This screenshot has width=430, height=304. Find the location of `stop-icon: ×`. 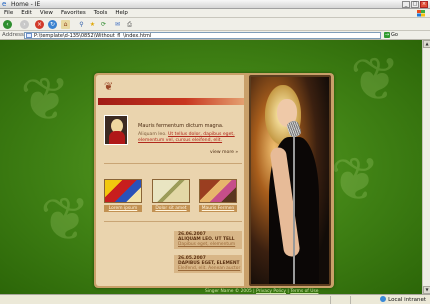

stop-icon: × is located at coordinates (39, 24).